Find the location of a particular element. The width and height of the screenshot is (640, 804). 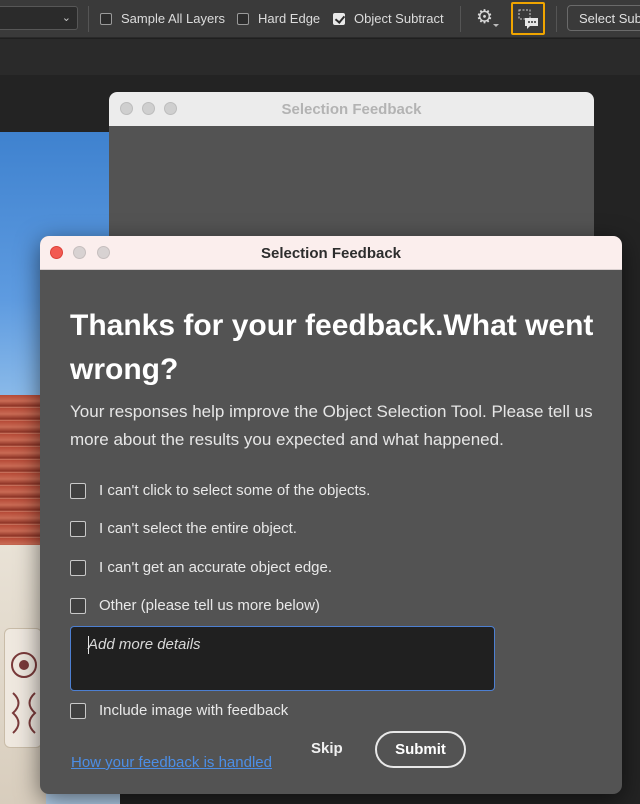

feedback-icon is located at coordinates (528, 19).